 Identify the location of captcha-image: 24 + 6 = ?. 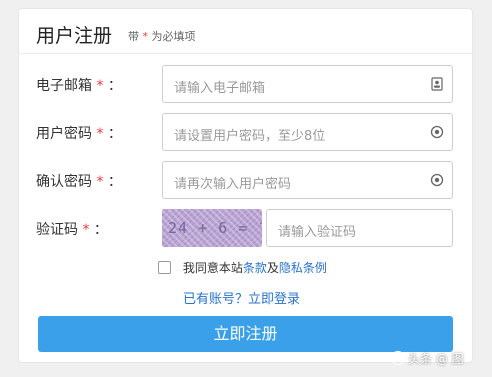
(212, 228).